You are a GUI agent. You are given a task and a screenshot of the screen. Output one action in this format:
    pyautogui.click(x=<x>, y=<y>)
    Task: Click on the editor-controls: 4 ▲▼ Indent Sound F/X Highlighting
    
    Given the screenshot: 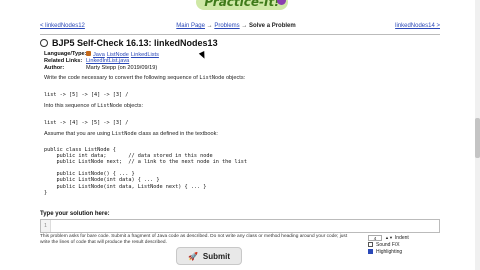 What is the action you would take?
    pyautogui.click(x=388, y=244)
    